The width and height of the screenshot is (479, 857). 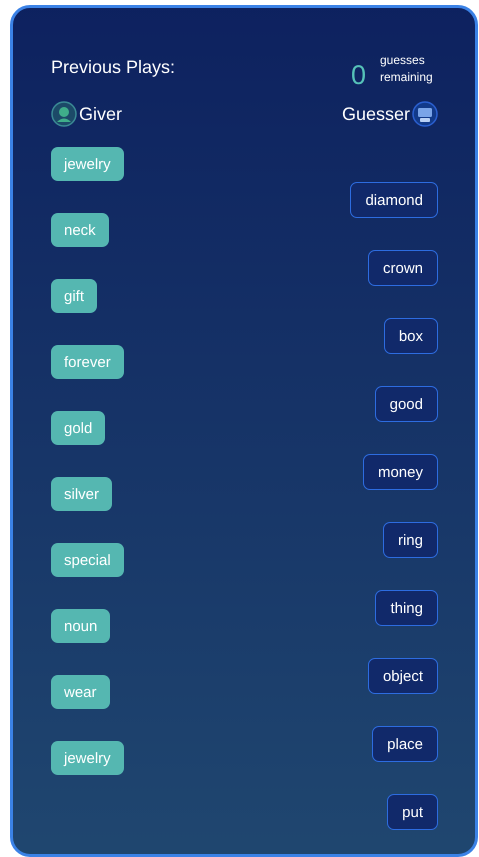 What do you see at coordinates (78, 428) in the screenshot?
I see `giver-word: gold` at bounding box center [78, 428].